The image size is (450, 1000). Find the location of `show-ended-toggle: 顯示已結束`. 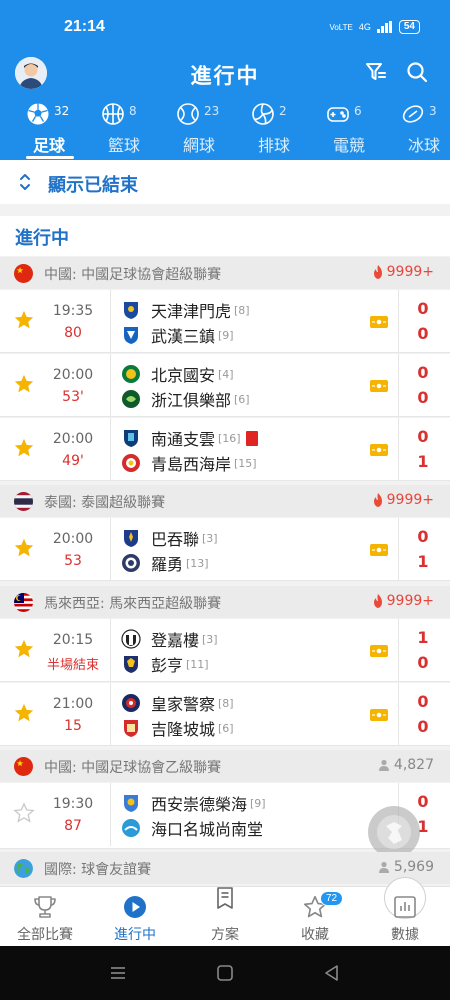

show-ended-toggle: 顯示已結束 is located at coordinates (225, 182).